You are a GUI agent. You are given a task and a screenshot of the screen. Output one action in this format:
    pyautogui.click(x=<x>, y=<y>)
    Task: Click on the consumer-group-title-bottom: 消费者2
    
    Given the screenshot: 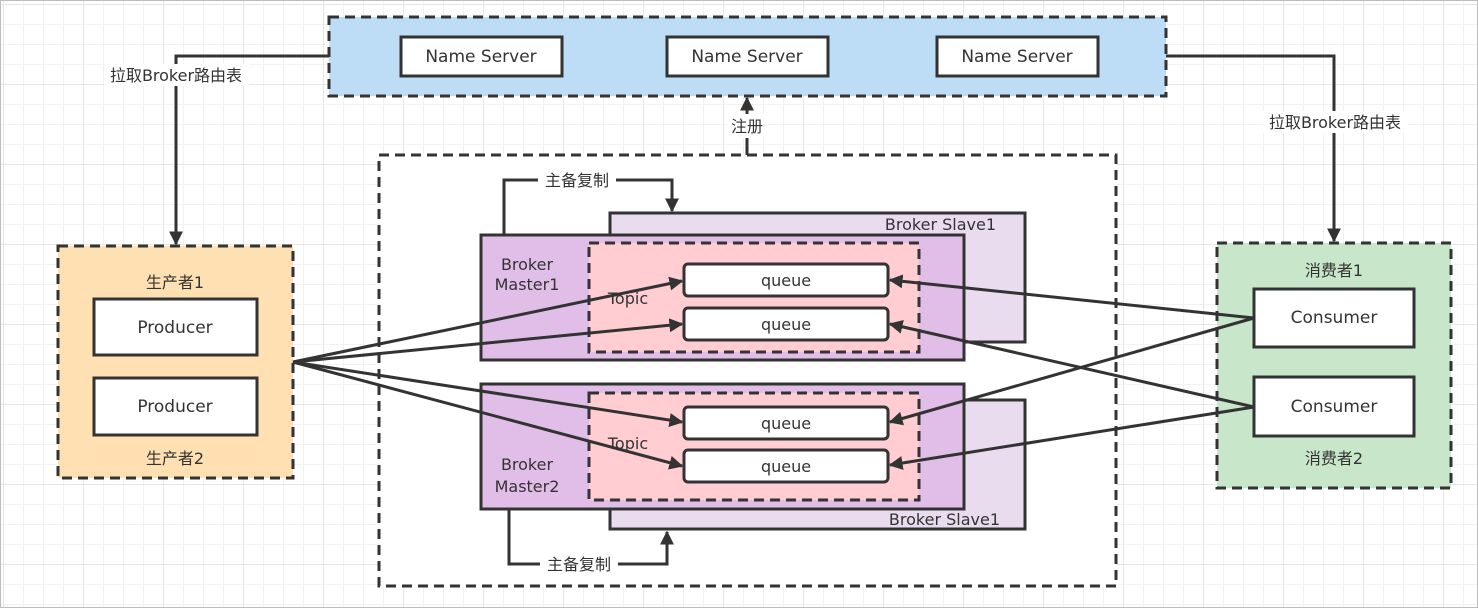 What is the action you would take?
    pyautogui.click(x=1334, y=458)
    